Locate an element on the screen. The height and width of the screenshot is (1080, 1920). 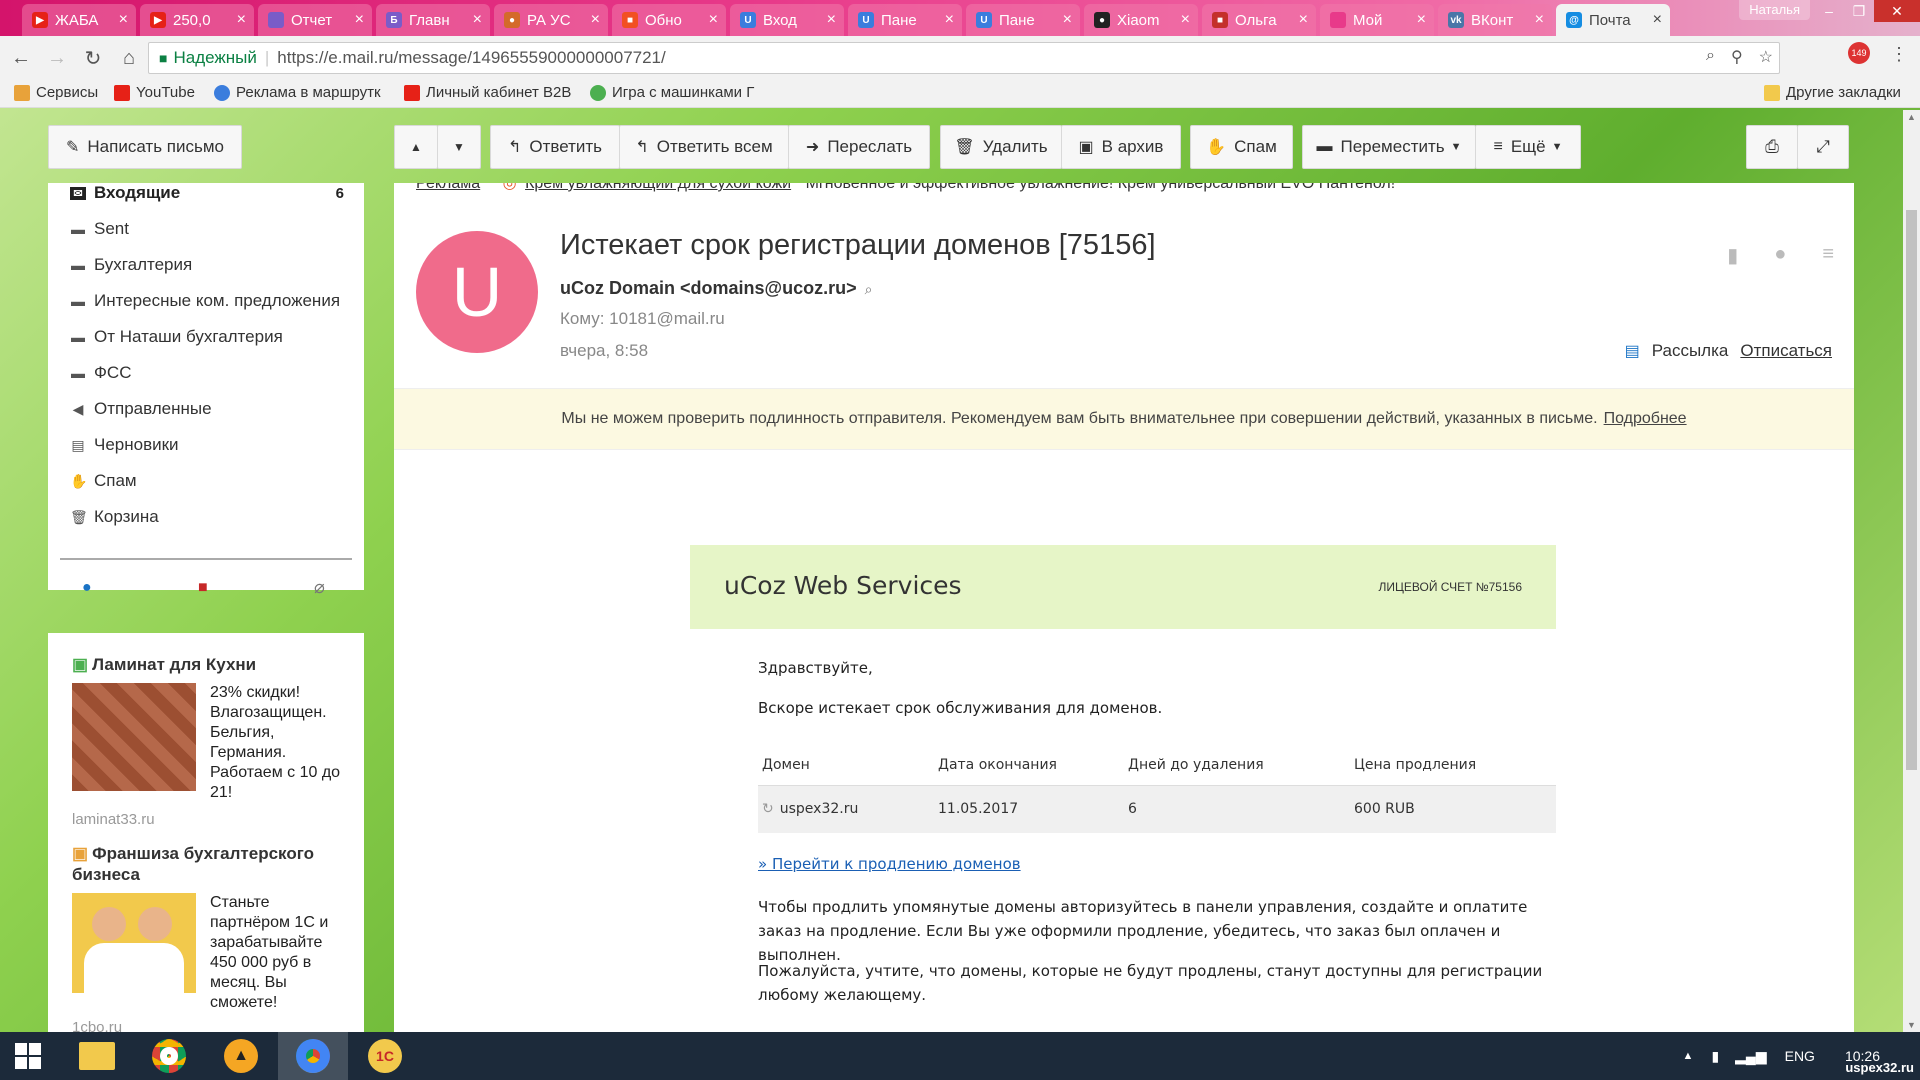
folder-sent-custom: ▬ Sent is located at coordinates (99, 229).